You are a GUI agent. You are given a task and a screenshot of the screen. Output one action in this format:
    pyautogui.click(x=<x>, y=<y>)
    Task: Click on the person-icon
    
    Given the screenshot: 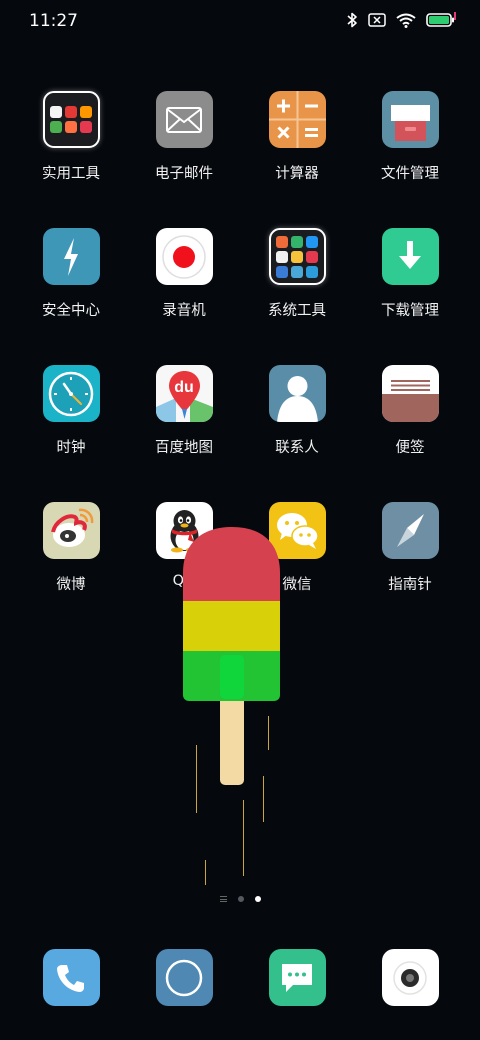 What is the action you would take?
    pyautogui.click(x=297, y=393)
    